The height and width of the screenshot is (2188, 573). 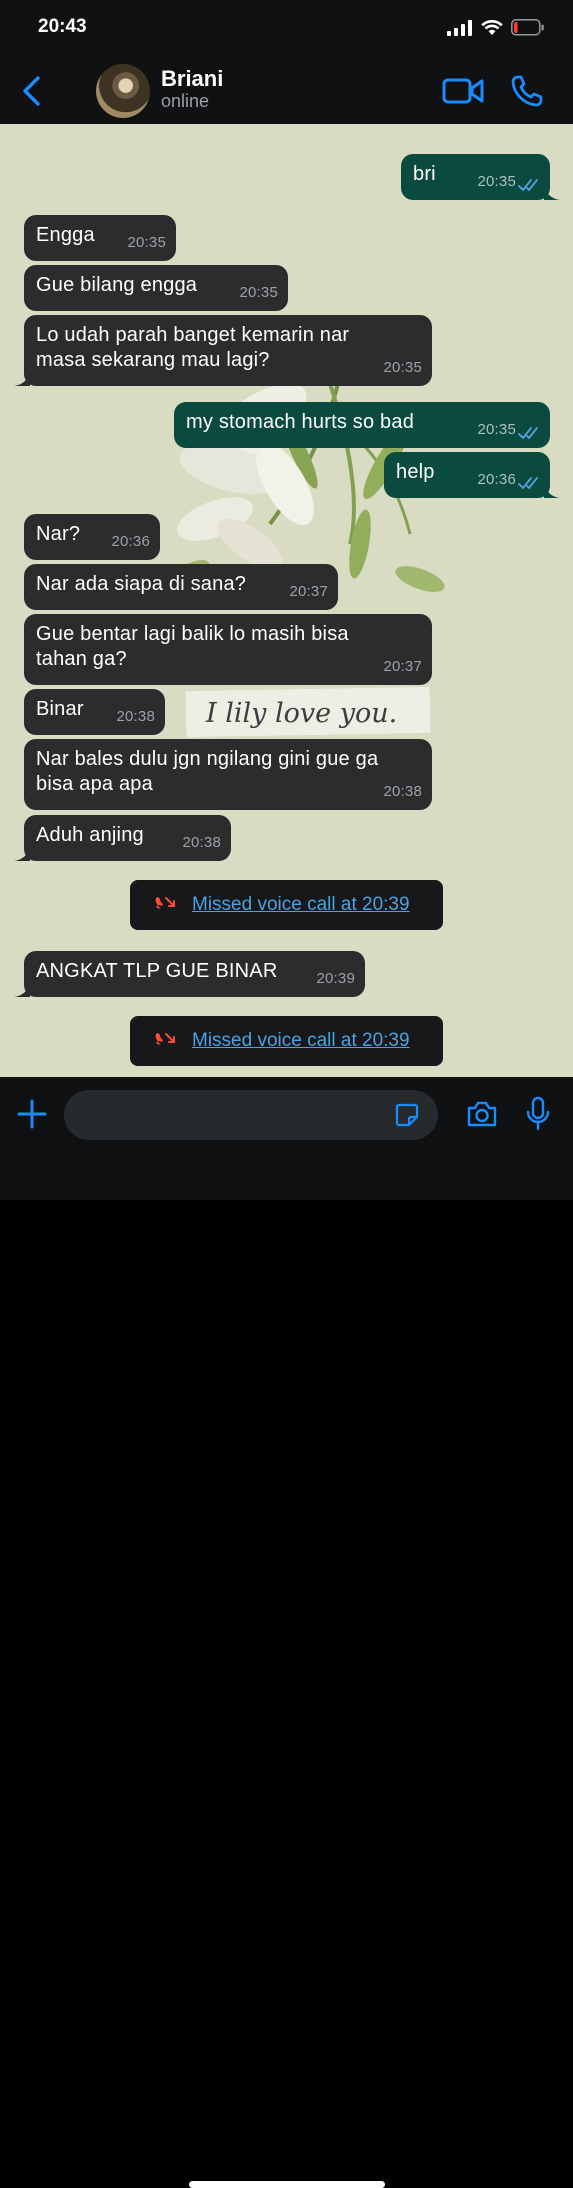 I want to click on status-icons, so click(x=496, y=27).